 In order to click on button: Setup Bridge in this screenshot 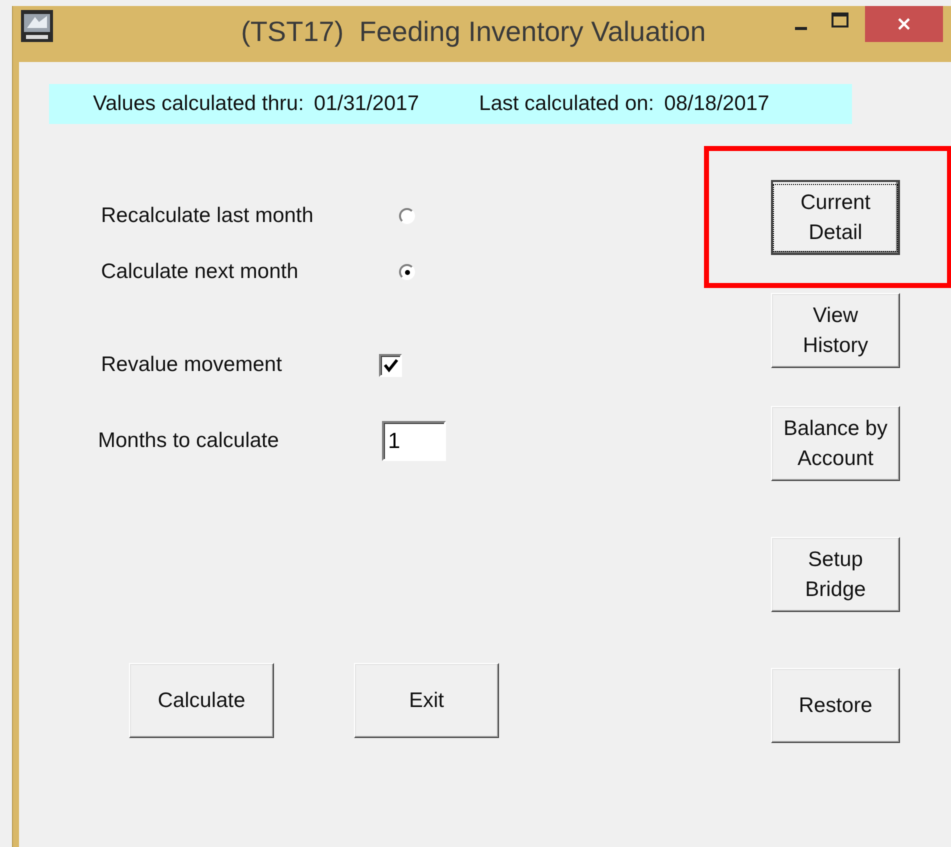, I will do `click(835, 574)`.